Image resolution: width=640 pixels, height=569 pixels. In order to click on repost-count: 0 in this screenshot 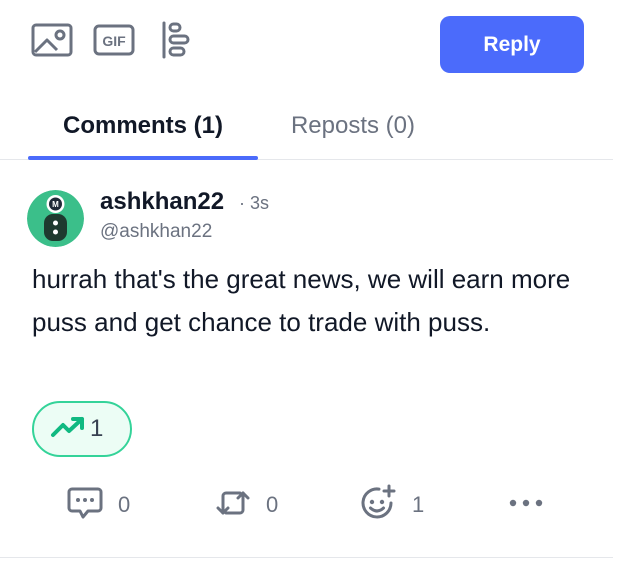, I will do `click(272, 504)`.